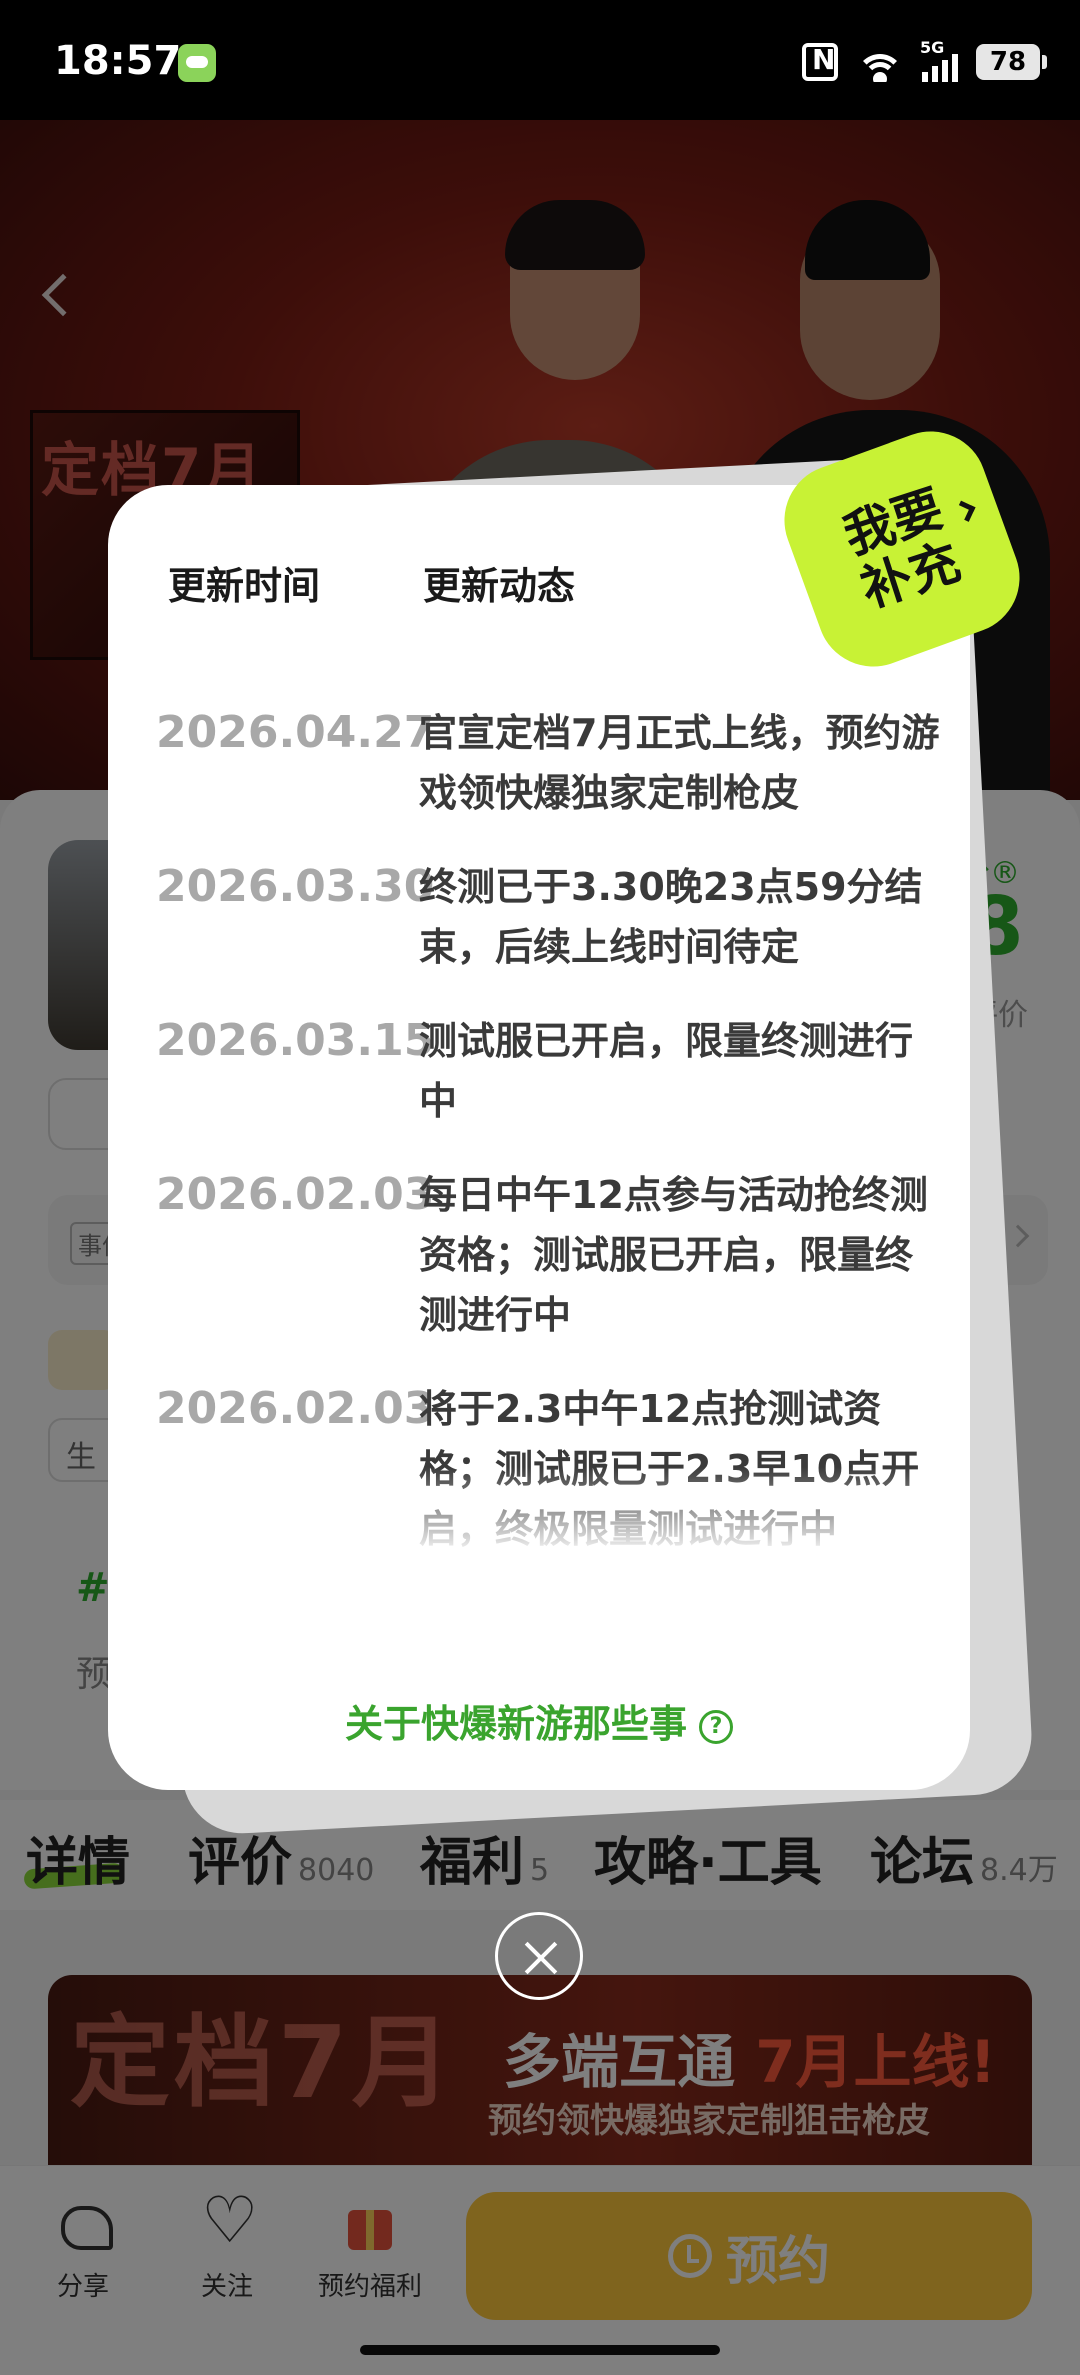 The height and width of the screenshot is (2375, 1080). I want to click on chevron-right-icon, so click(965, 511).